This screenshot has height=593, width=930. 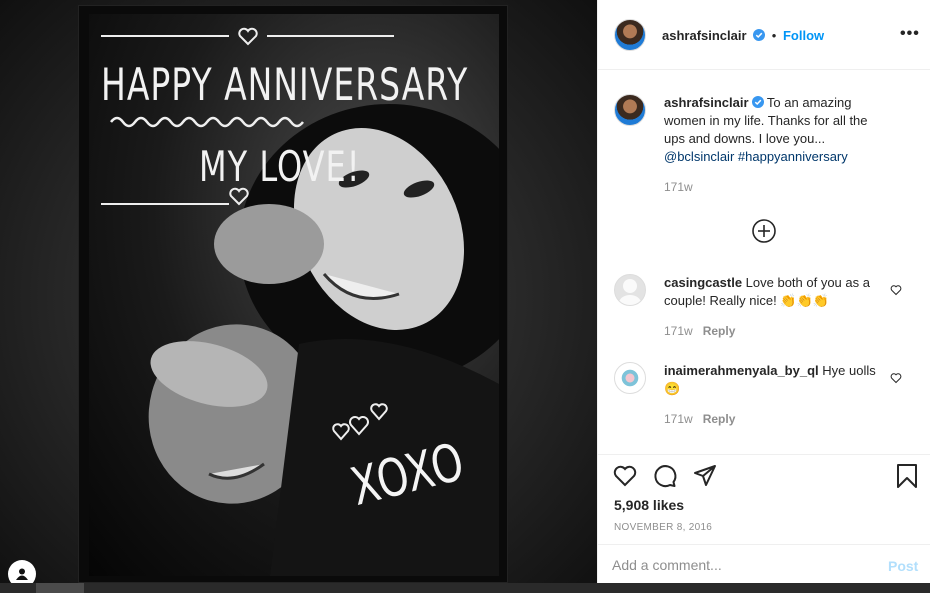 What do you see at coordinates (280, 167) in the screenshot?
I see `card-subtitle-text: MY LOVE!` at bounding box center [280, 167].